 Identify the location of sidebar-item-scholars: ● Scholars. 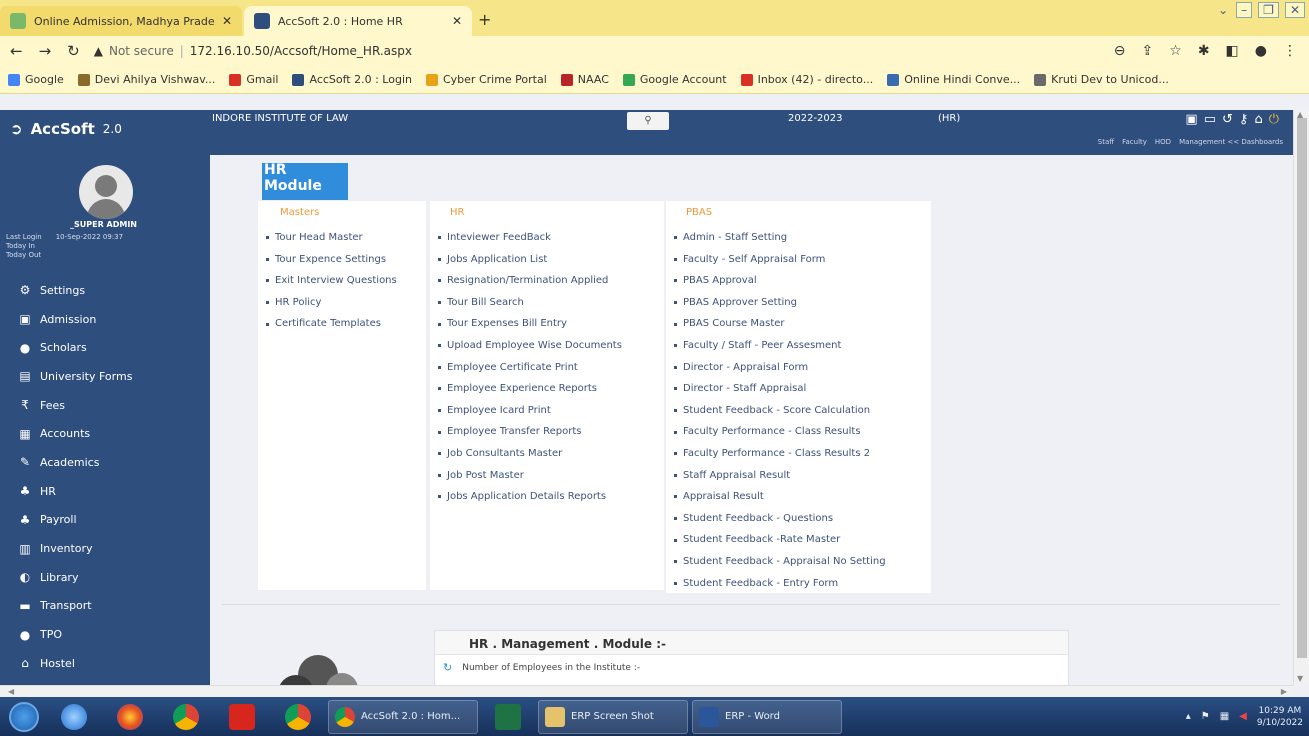
(105, 347).